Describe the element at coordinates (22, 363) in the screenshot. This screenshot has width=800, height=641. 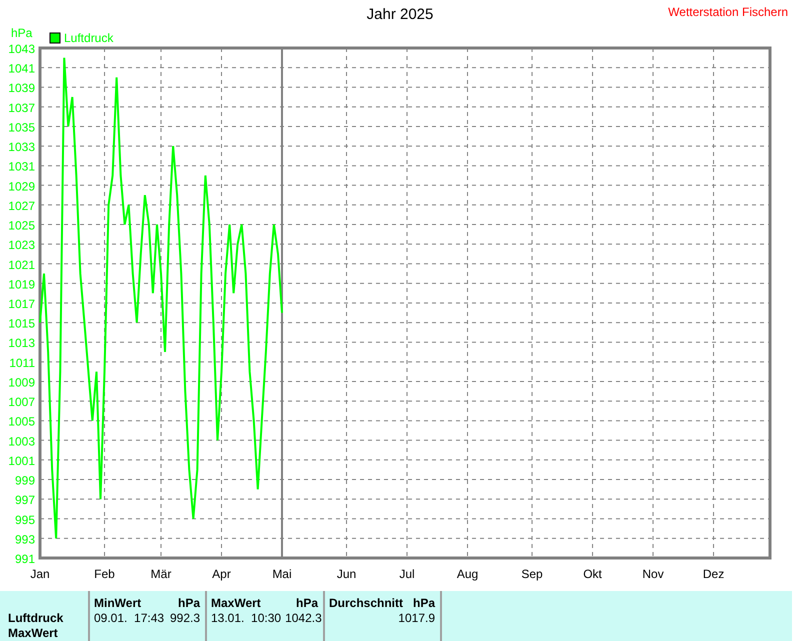
I see `y-tick-label: 1011` at that location.